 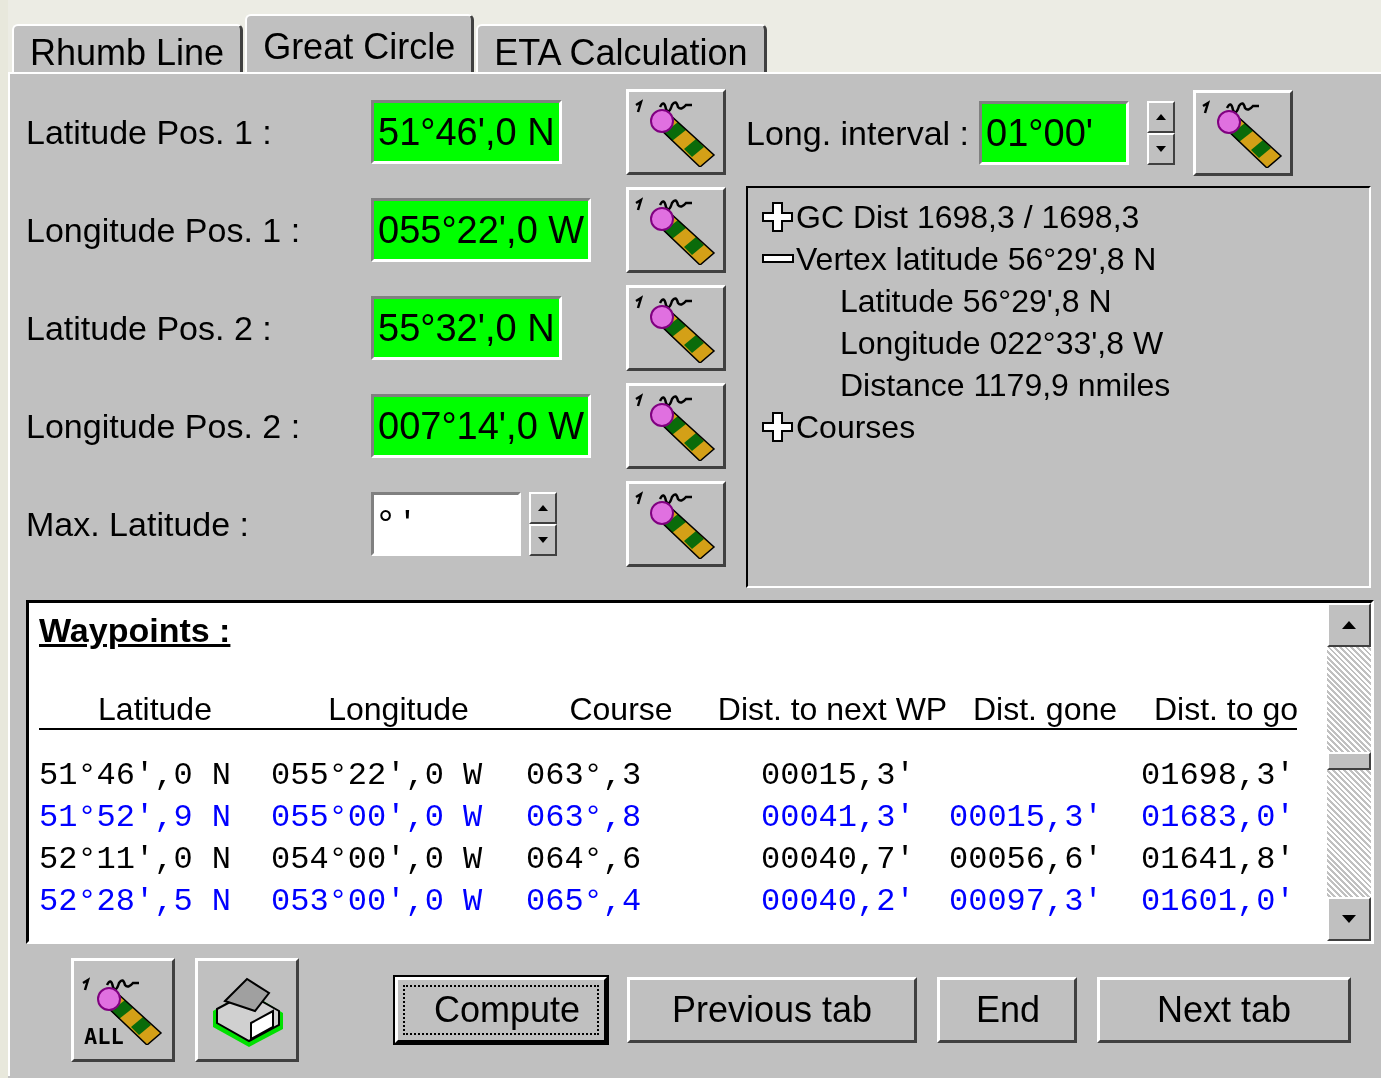 I want to click on table-cell-text: 51°46',0 N, so click(x=136, y=775).